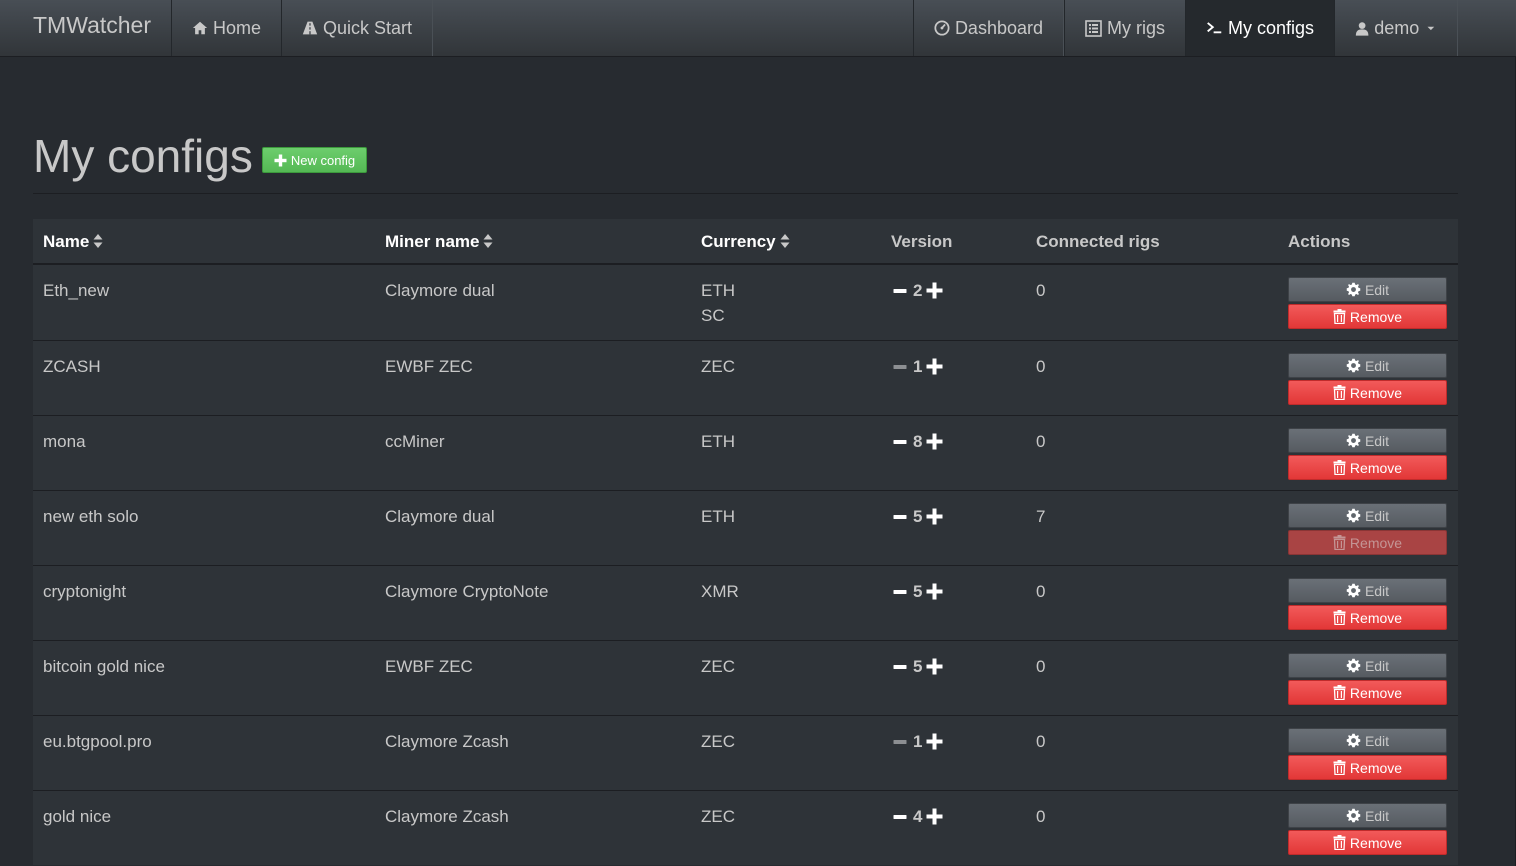 Image resolution: width=1516 pixels, height=866 pixels. I want to click on version-control: 8, so click(918, 441).